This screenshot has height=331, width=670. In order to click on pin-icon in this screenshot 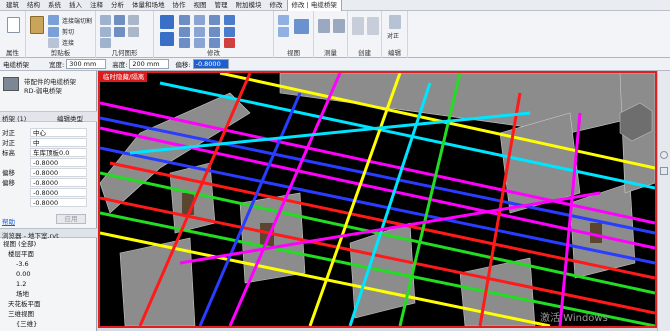, I will do `click(229, 20)`.